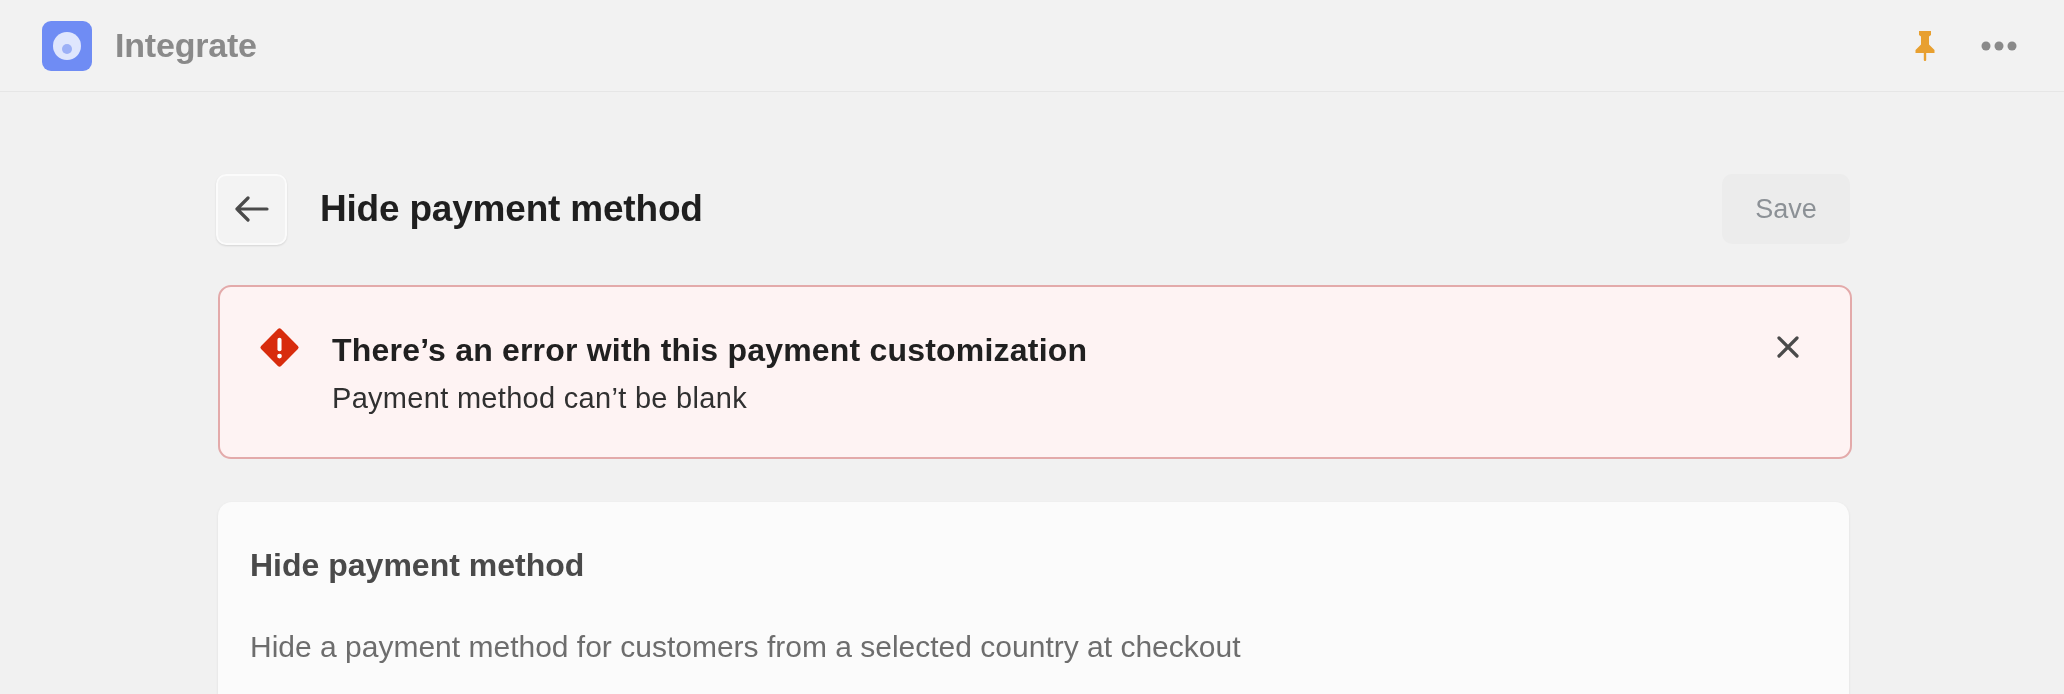  I want to click on back-button, so click(251, 209).